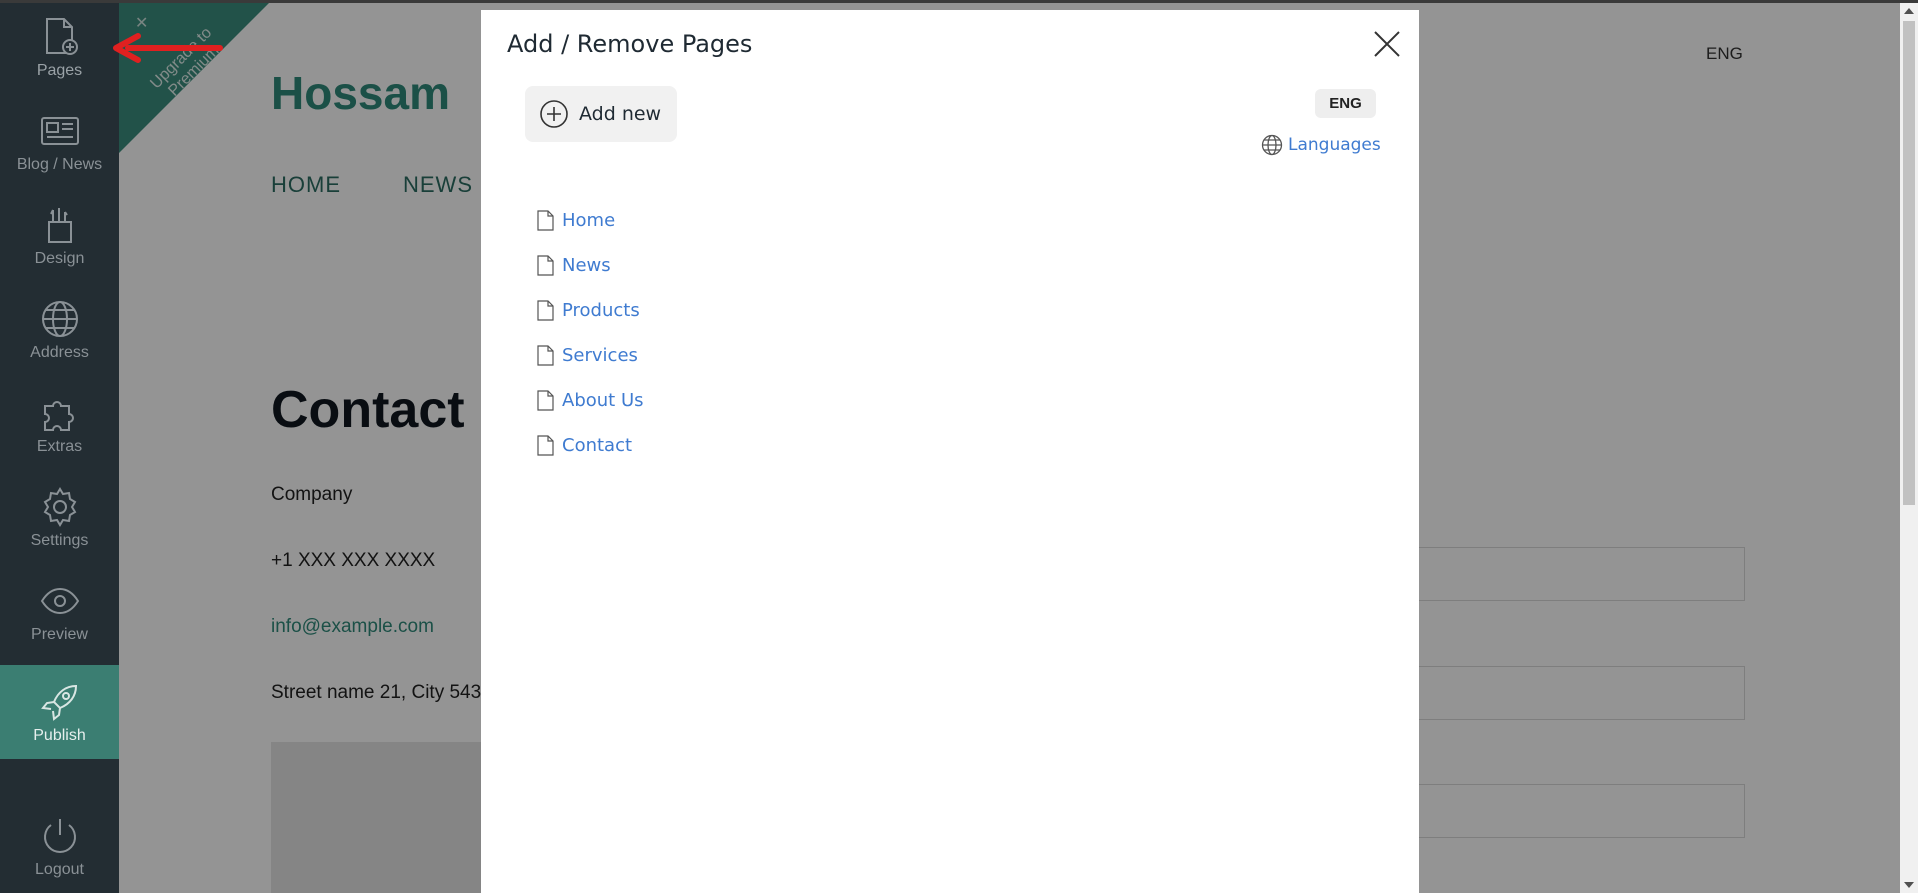 The height and width of the screenshot is (893, 1918). Describe the element at coordinates (1909, 263) in the screenshot. I see `scroll-thumb` at that location.